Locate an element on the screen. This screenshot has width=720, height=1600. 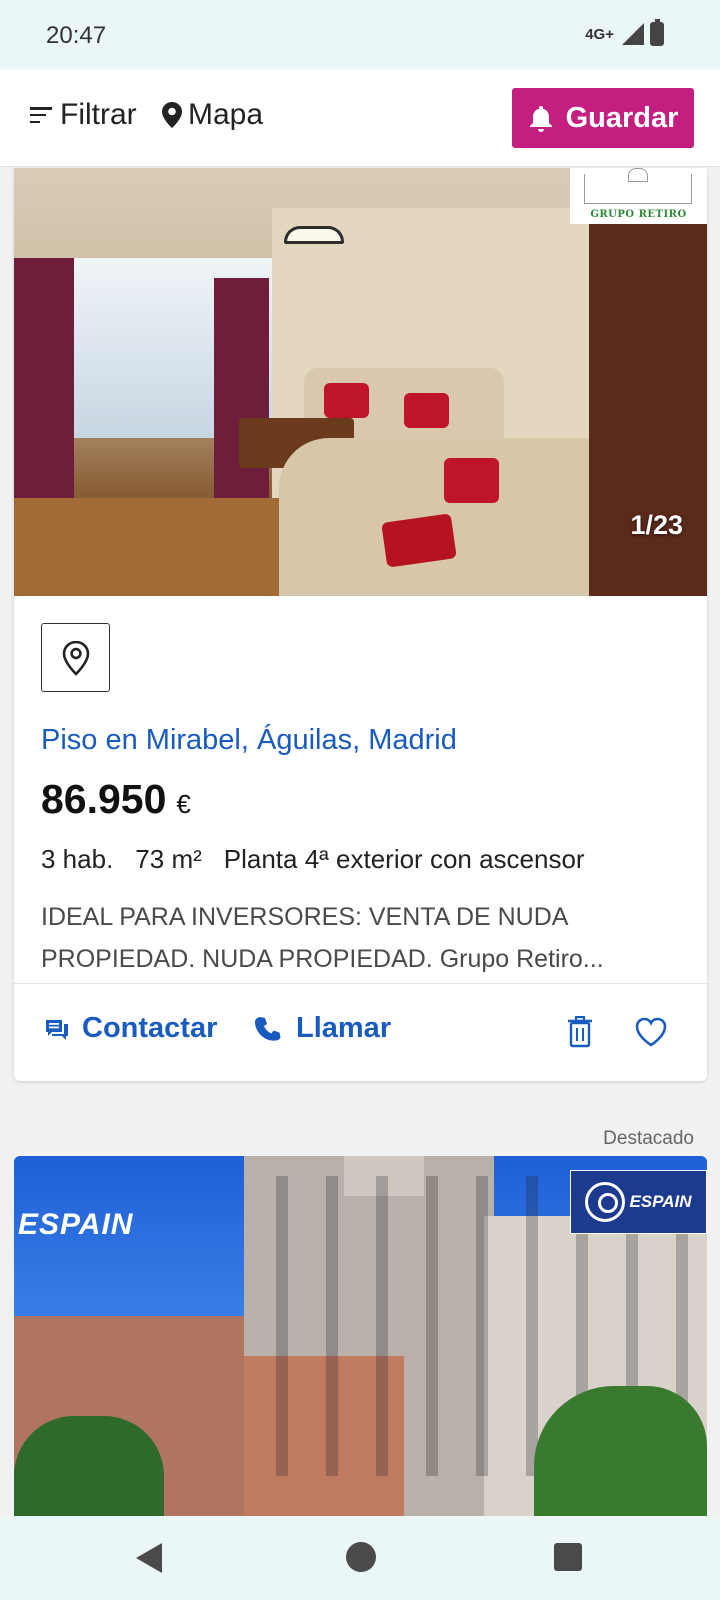
contact-button: Contactar is located at coordinates (130, 1028).